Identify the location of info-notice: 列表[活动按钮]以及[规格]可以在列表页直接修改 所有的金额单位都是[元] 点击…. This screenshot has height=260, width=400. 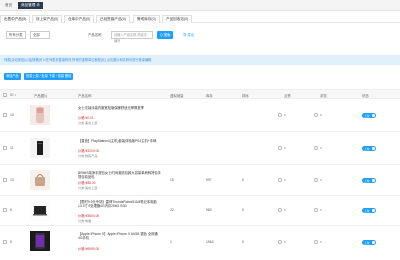
(200, 60).